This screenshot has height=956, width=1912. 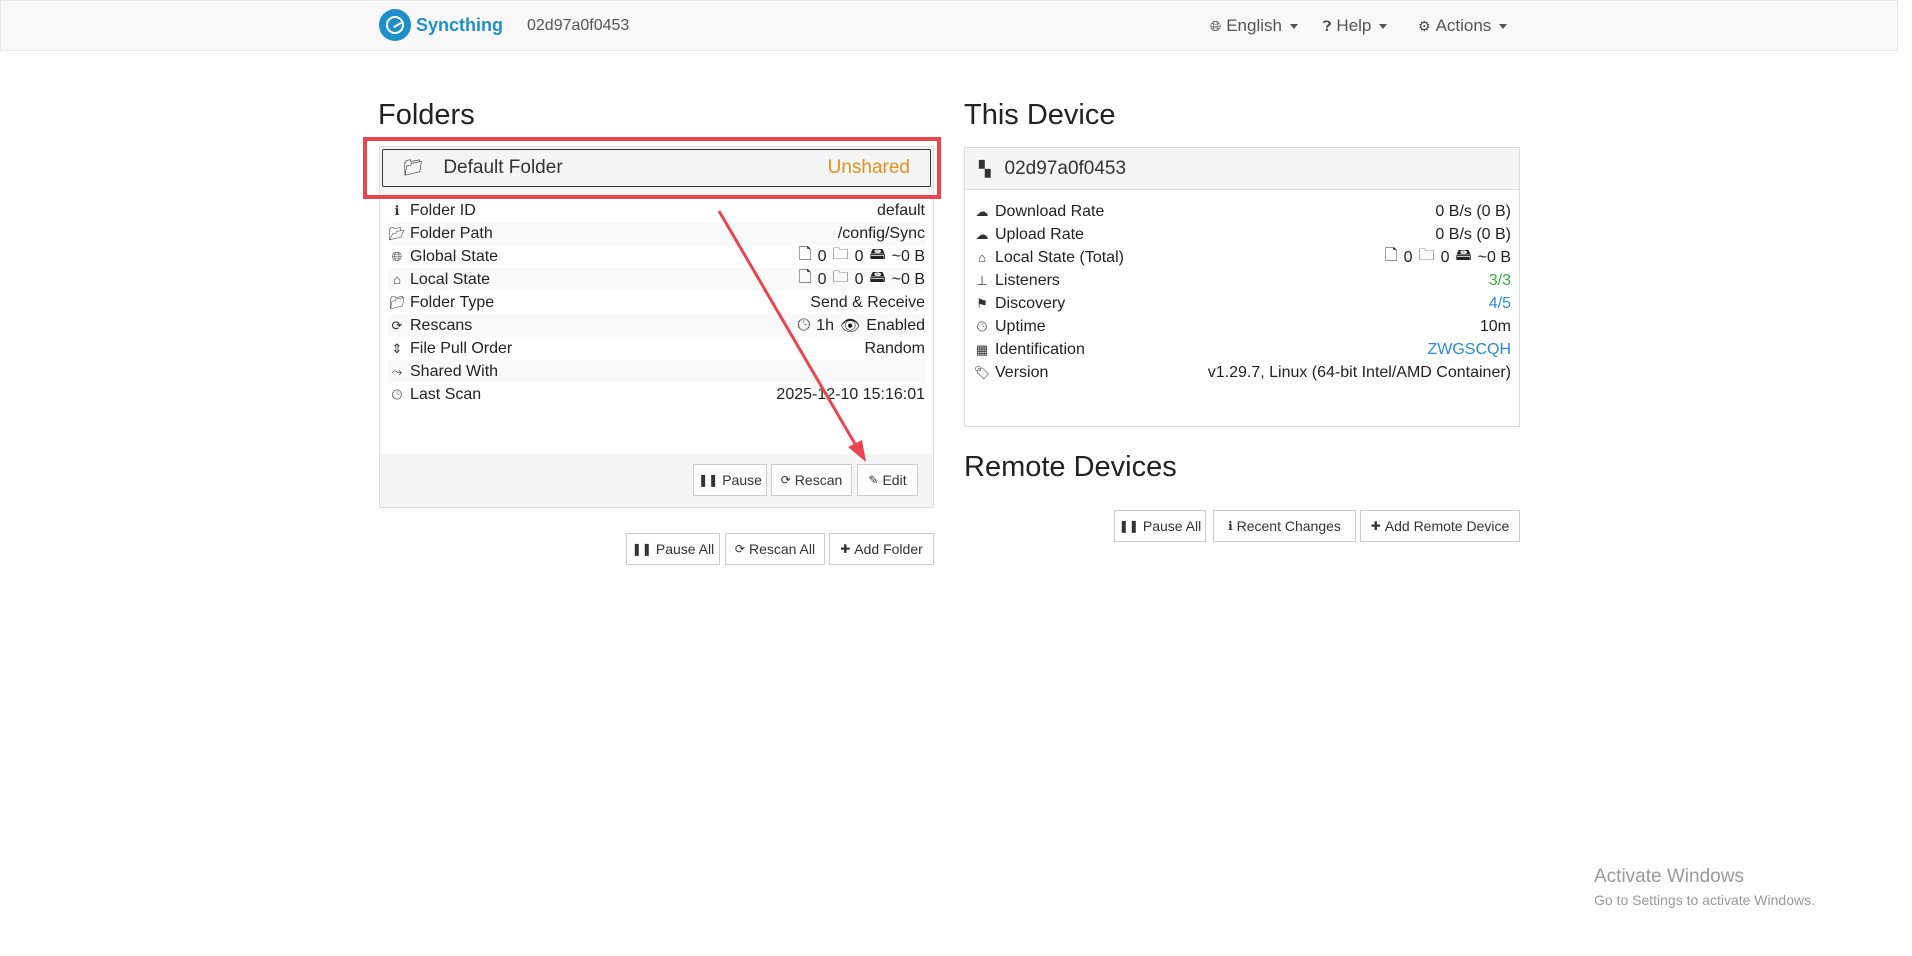 I want to click on activate-windows-title: Activate Windows, so click(x=1669, y=876).